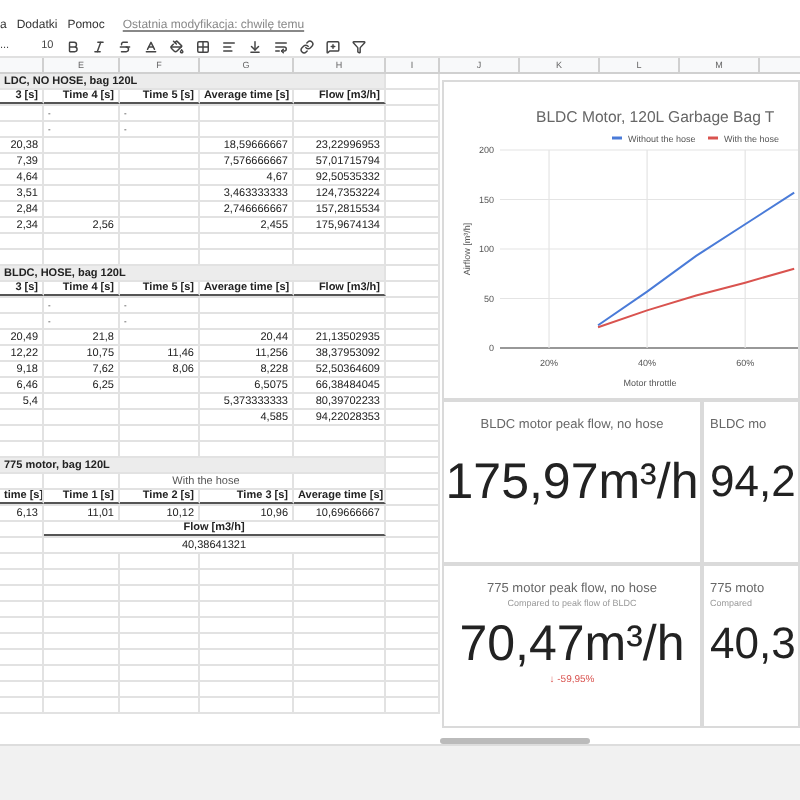  What do you see at coordinates (280, 46) in the screenshot?
I see `text-wrap-icon` at bounding box center [280, 46].